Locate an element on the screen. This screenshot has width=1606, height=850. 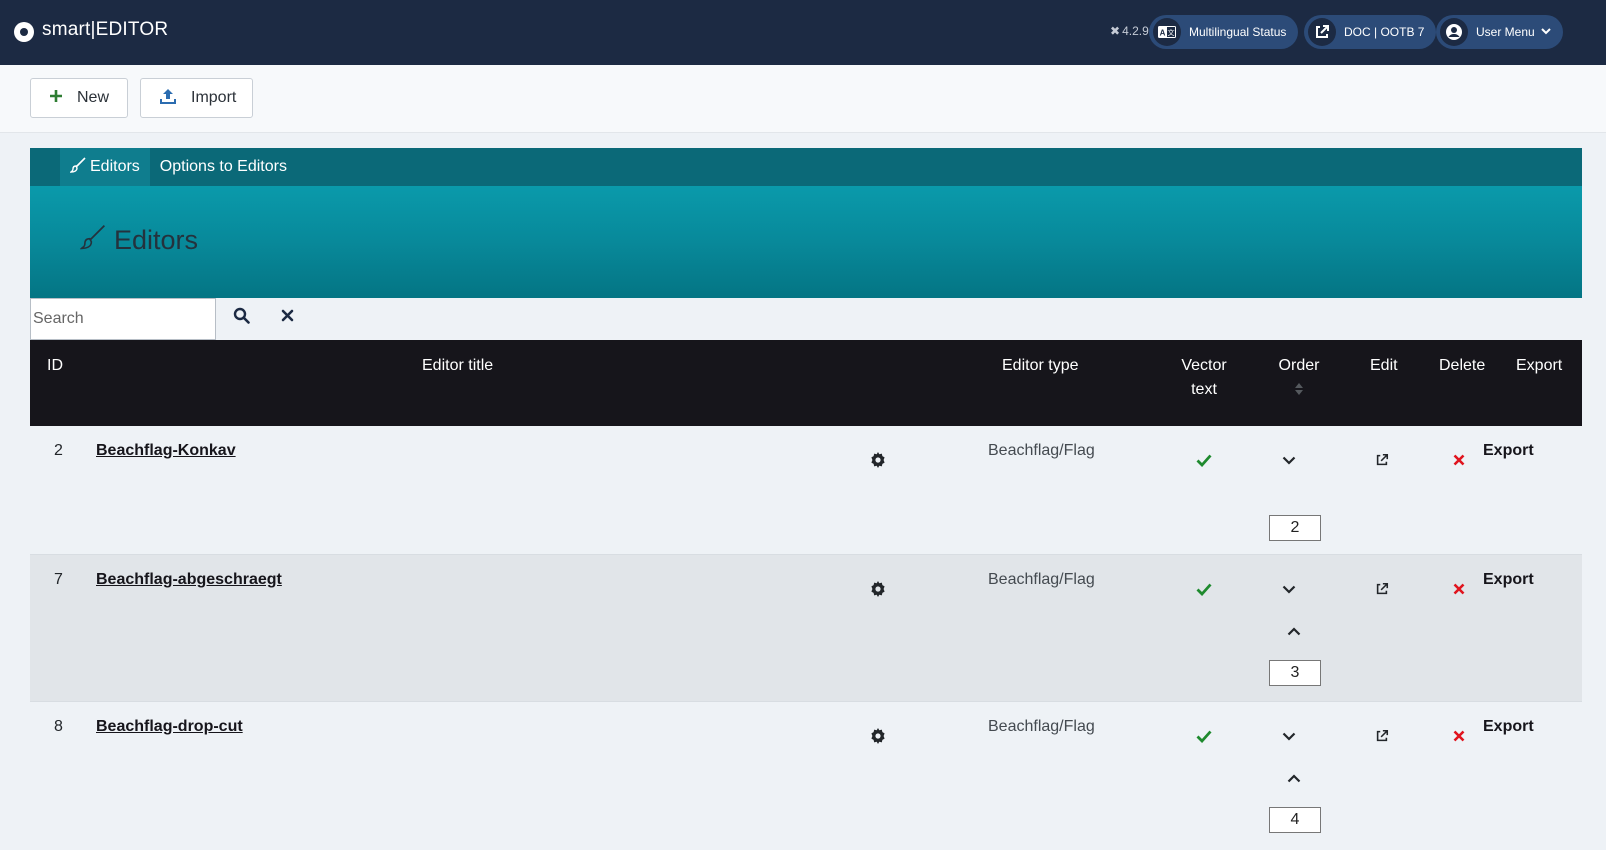
col-header-id: ID is located at coordinates (55, 366).